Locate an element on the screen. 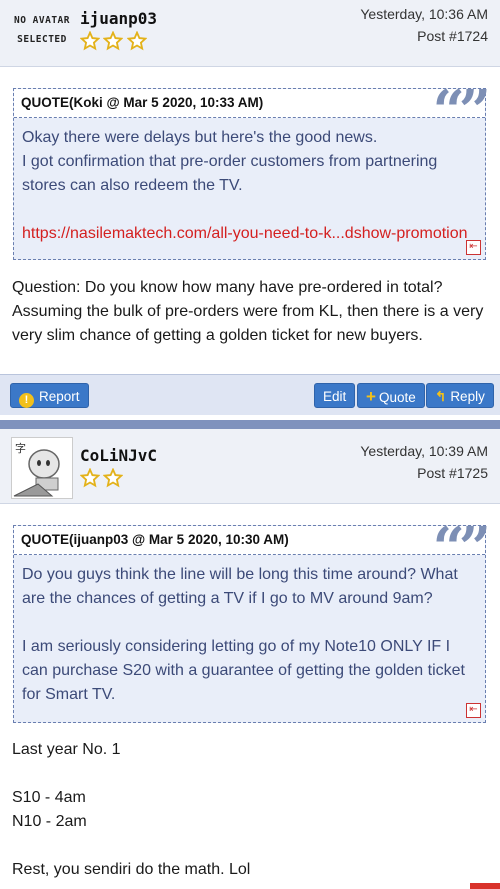 This screenshot has height=889, width=500. avatar-image: 字 is located at coordinates (42, 468).